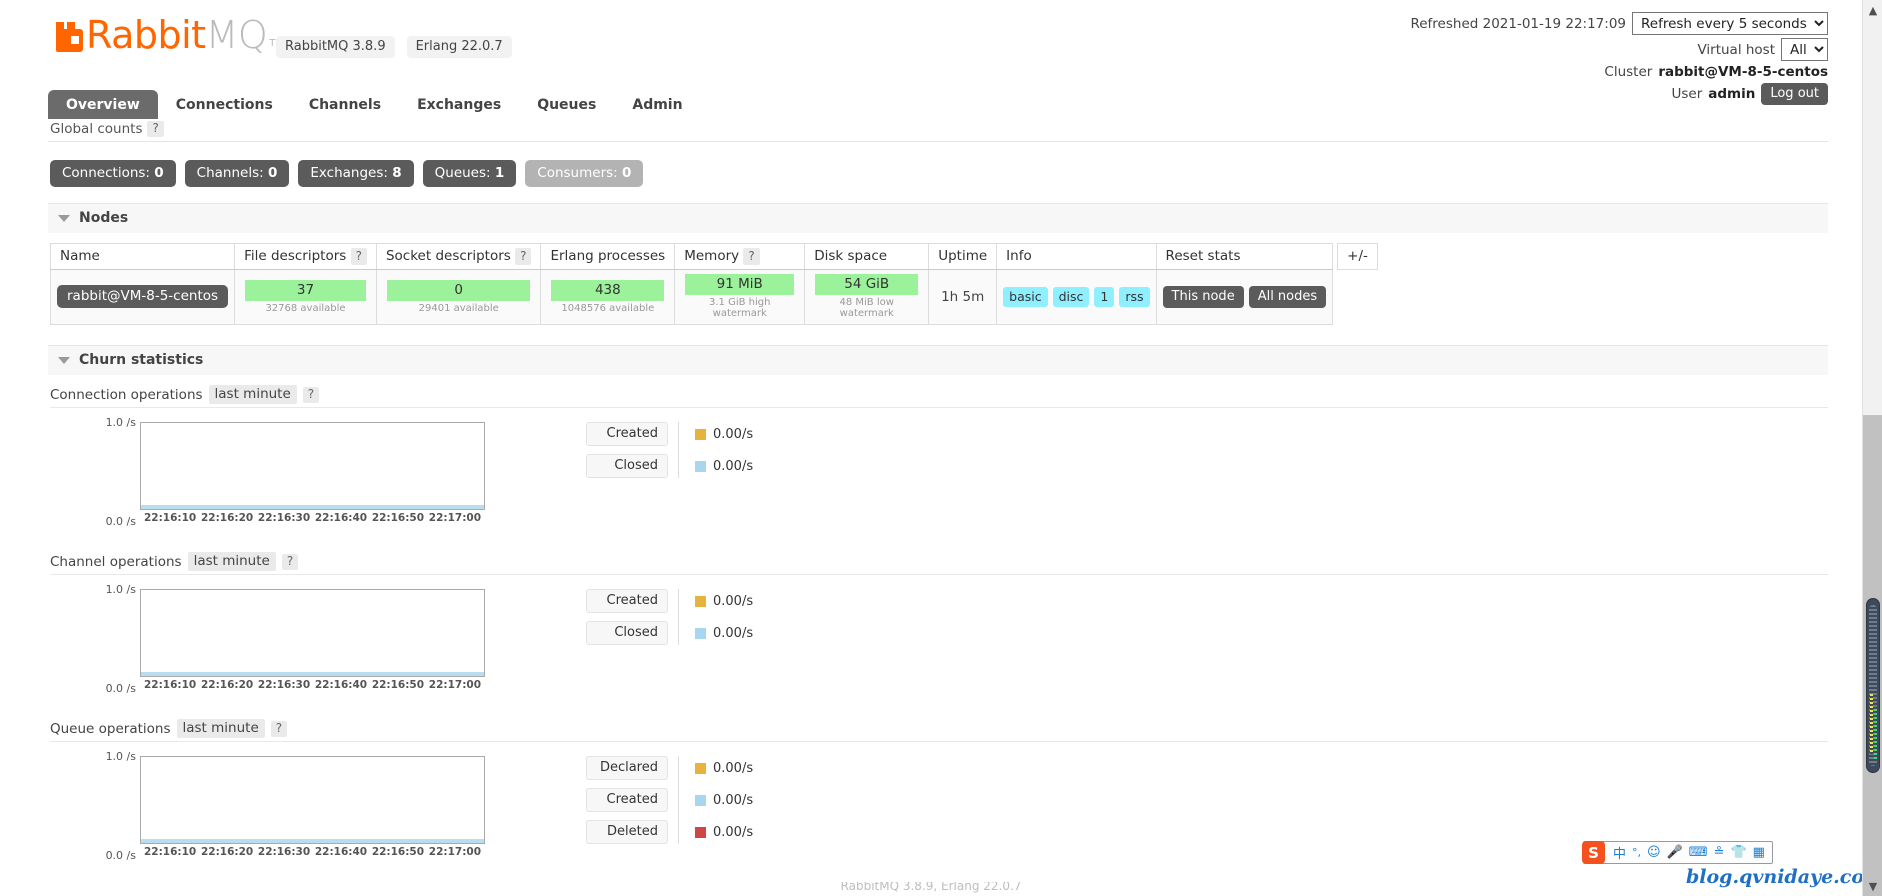 The width and height of the screenshot is (1882, 896). Describe the element at coordinates (700, 768) in the screenshot. I see `legend-swatch-declared` at that location.